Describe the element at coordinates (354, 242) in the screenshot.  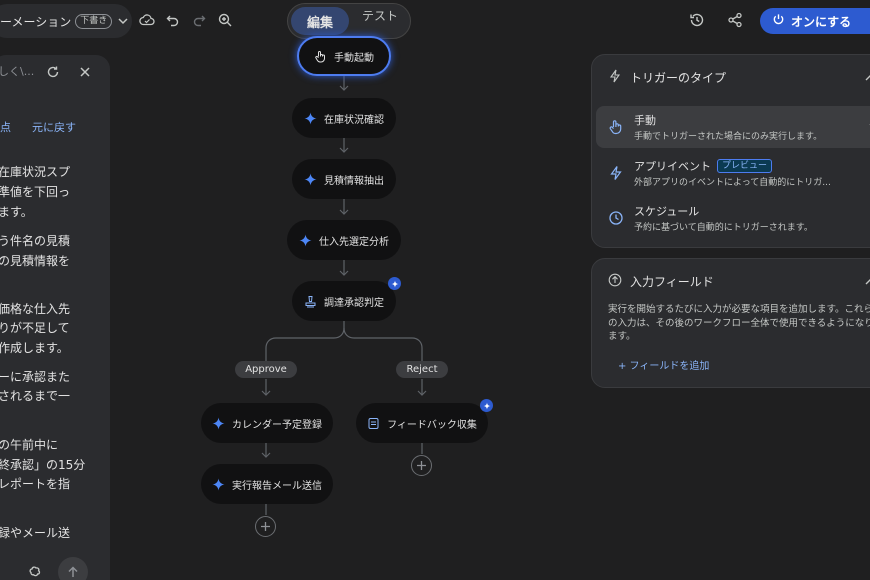
I see `node-label: 仕入先選定分析` at that location.